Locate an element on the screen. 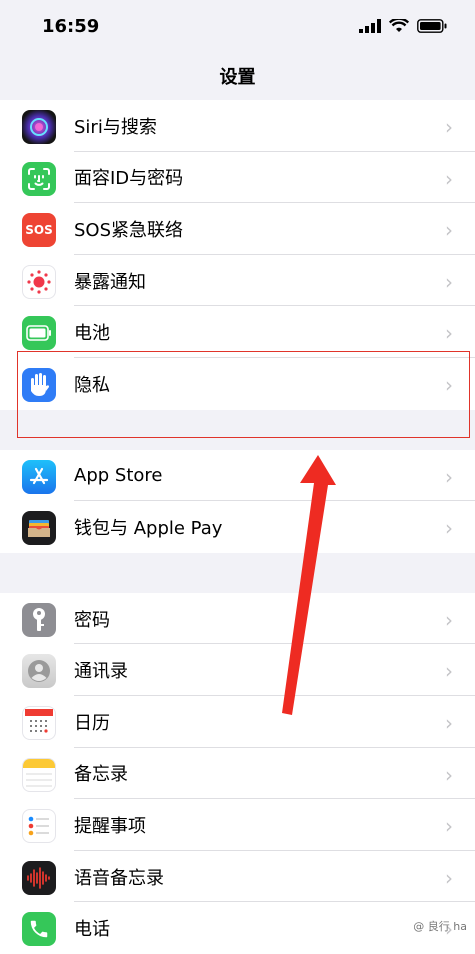 The height and width of the screenshot is (954, 475). row-label: 通讯录 is located at coordinates (101, 672).